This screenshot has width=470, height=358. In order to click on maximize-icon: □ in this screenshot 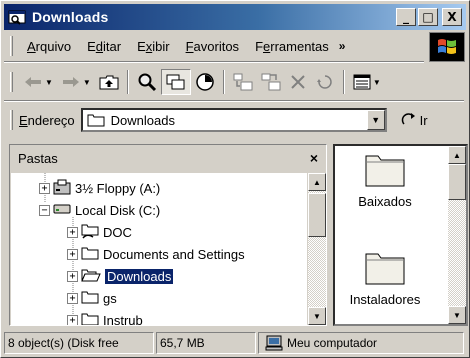, I will do `click(428, 17)`.